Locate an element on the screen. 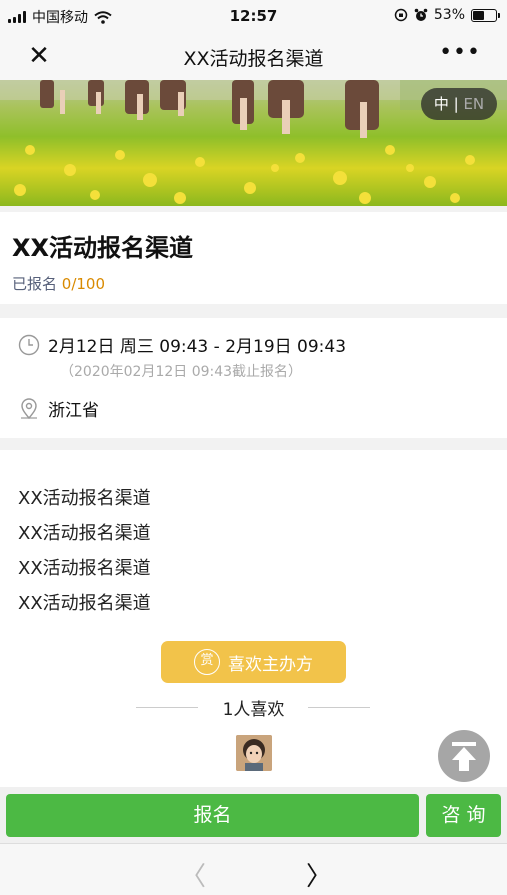  event-location: 浙江省 is located at coordinates (73, 411).